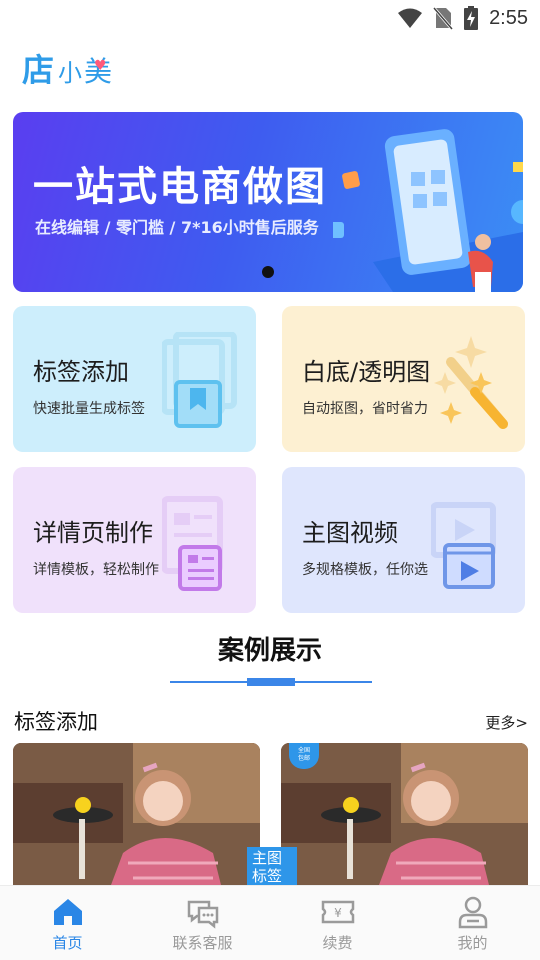 This screenshot has height=960, width=540. What do you see at coordinates (410, 18) in the screenshot?
I see `wifi-icon` at bounding box center [410, 18].